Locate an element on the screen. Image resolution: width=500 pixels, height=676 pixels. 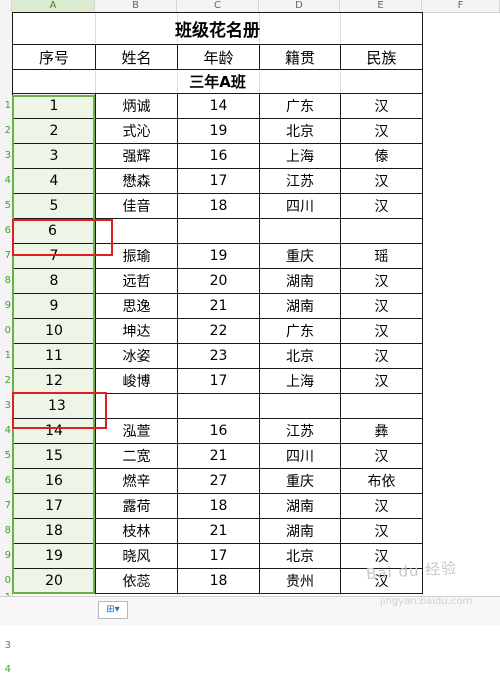
table-cell: 枝林 is located at coordinates (136, 531).